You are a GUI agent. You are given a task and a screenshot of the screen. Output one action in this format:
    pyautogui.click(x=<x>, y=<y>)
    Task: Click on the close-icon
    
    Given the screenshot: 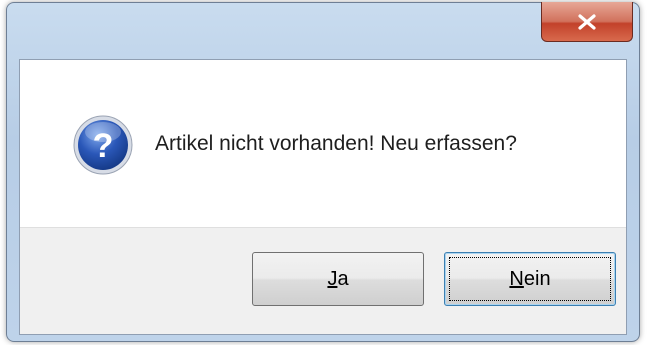 What is the action you would take?
    pyautogui.click(x=587, y=21)
    